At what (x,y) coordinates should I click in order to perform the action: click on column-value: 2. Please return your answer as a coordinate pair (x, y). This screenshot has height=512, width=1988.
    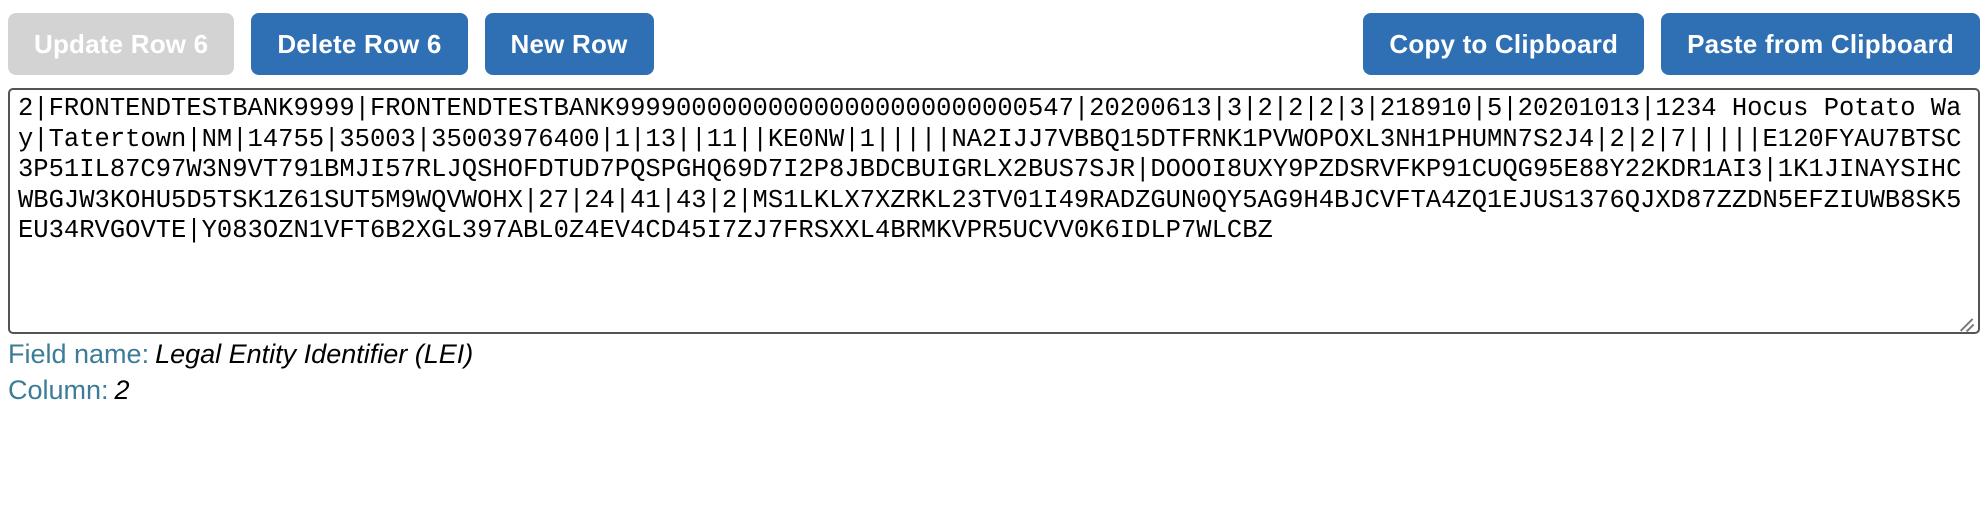
    Looking at the image, I should click on (122, 390).